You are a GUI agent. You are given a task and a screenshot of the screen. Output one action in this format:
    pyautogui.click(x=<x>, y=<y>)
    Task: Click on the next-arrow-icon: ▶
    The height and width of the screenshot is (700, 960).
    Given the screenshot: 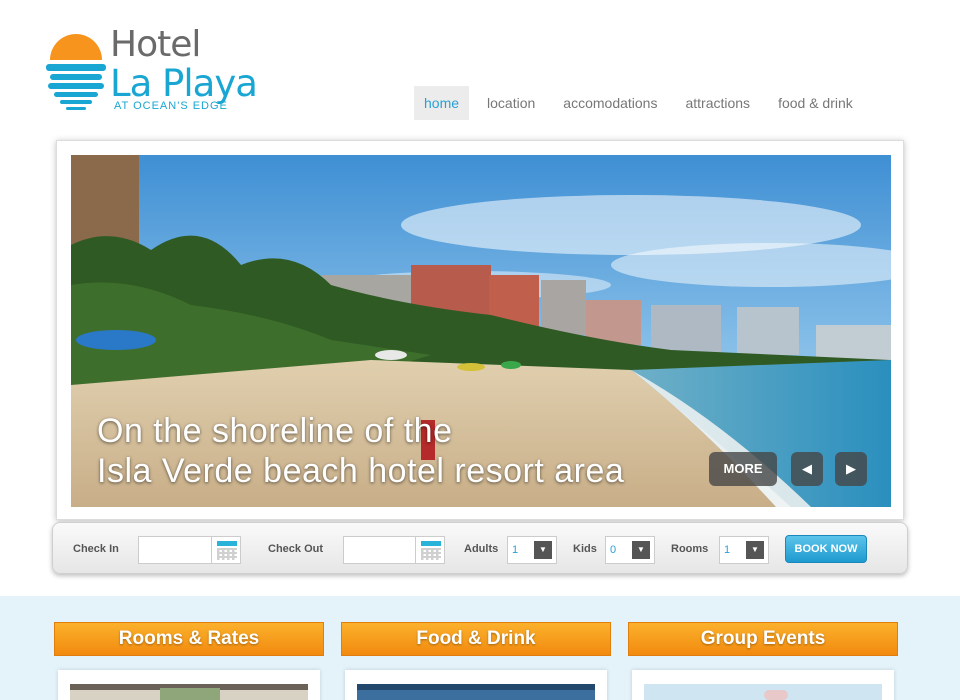 What is the action you would take?
    pyautogui.click(x=851, y=469)
    